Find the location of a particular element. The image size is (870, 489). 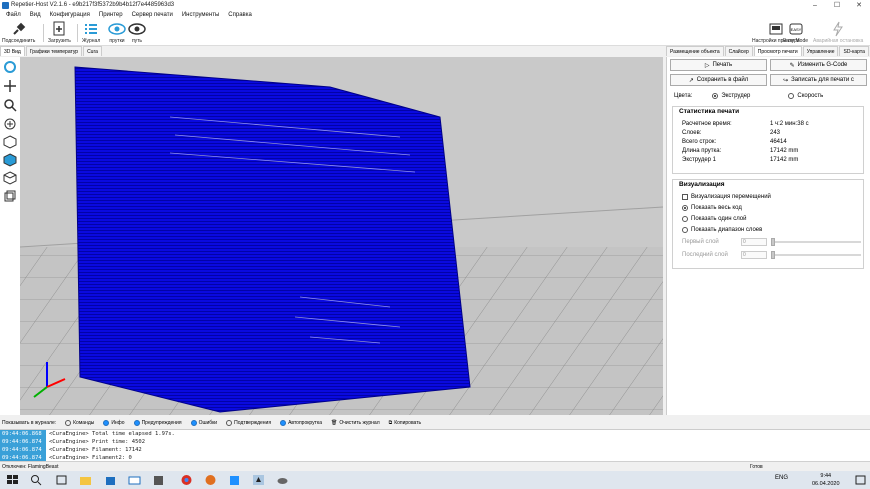

filament-button: прутки is located at coordinates (117, 32).